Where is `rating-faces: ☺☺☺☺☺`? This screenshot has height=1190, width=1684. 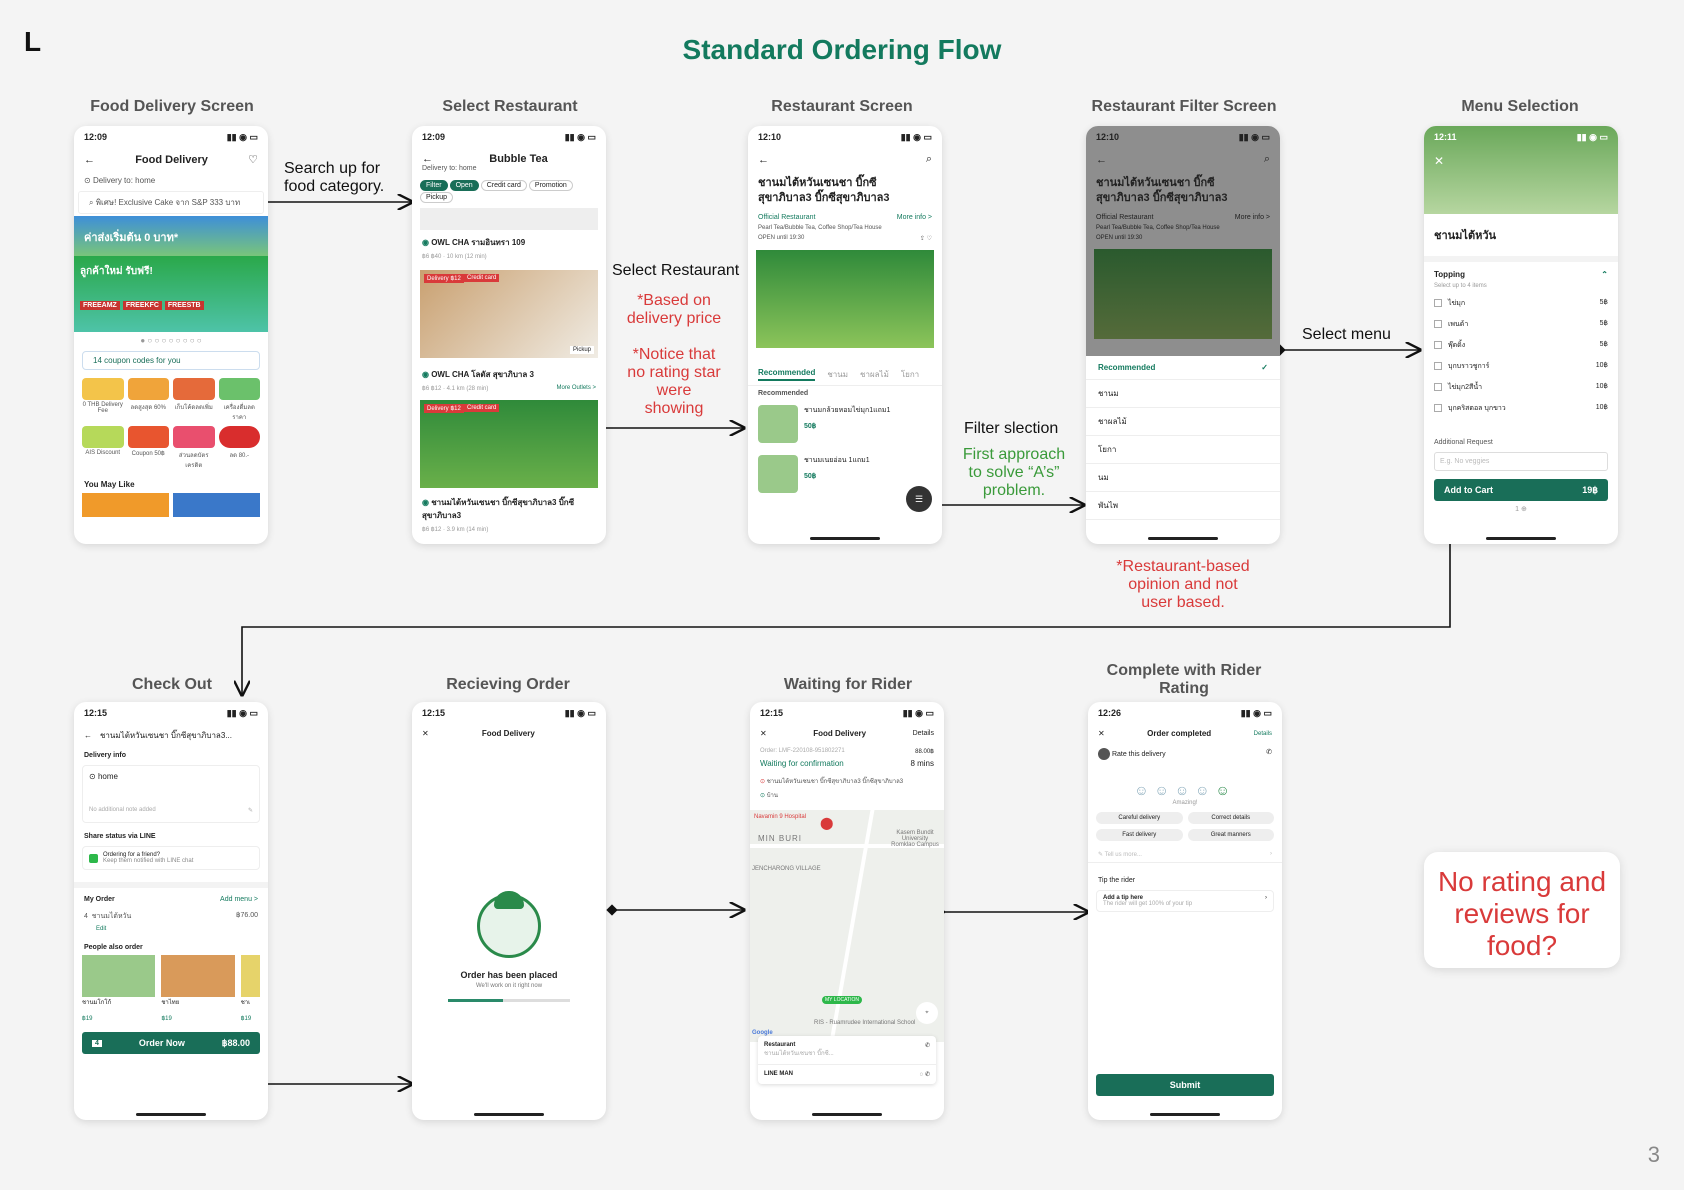 rating-faces: ☺☺☺☺☺ is located at coordinates (1185, 790).